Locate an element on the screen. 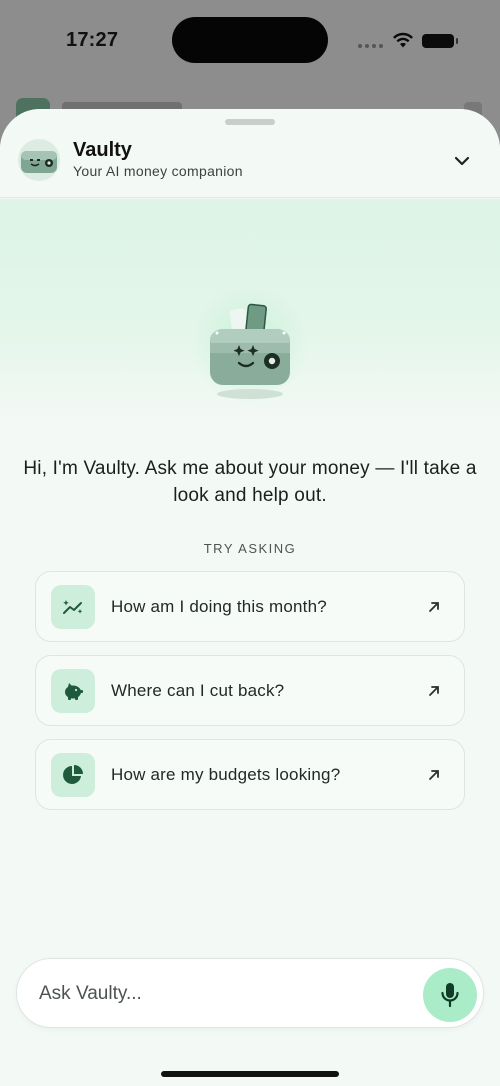 This screenshot has height=1086, width=500. vaulty-mascot-icon is located at coordinates (39, 162).